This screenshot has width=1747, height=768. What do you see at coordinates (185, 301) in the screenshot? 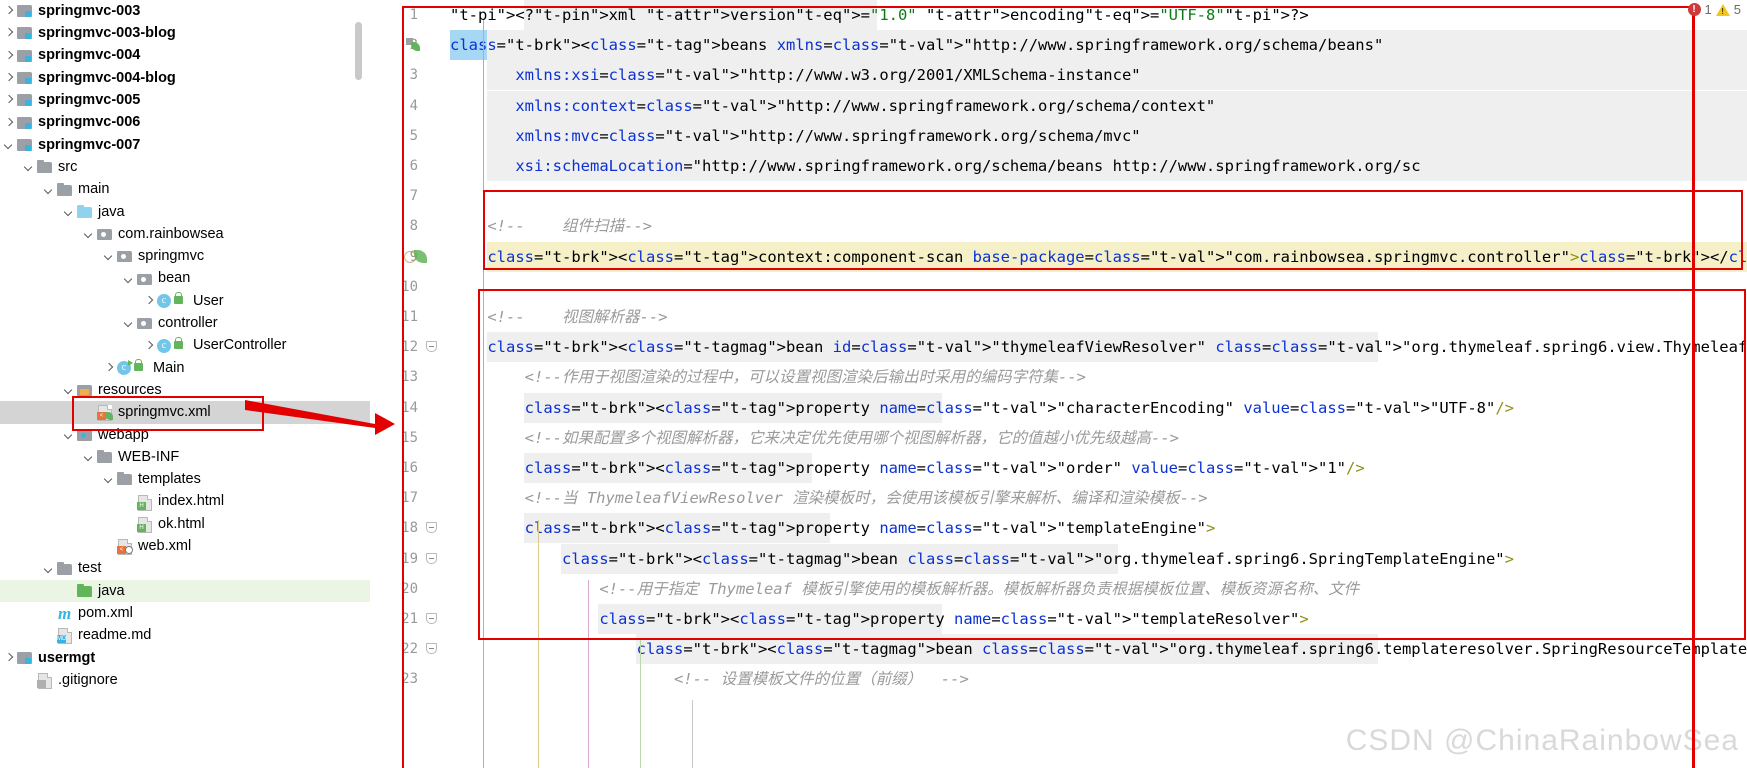
I see `tree-item-user: c User` at bounding box center [185, 301].